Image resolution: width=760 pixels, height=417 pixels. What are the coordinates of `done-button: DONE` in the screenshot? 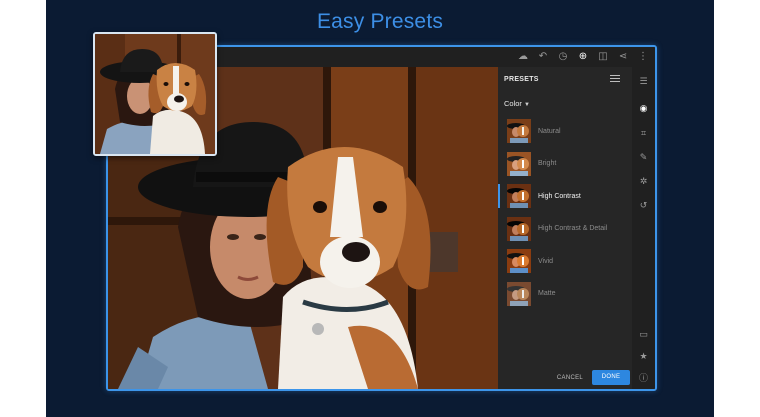 It's located at (611, 377).